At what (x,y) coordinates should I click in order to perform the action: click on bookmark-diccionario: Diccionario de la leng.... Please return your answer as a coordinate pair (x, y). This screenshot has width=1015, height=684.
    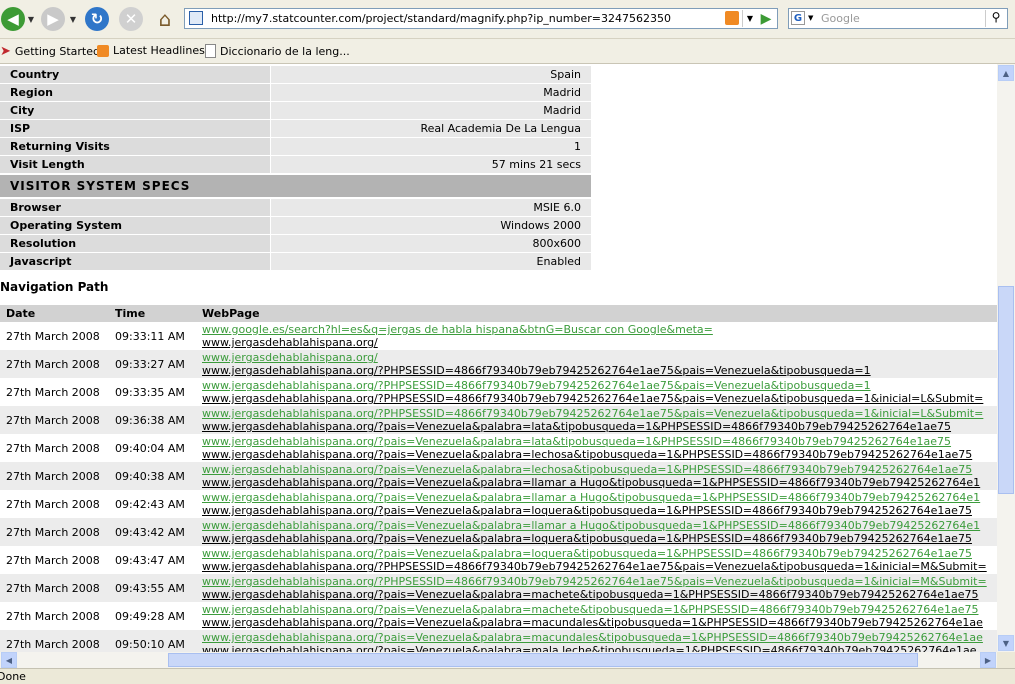
    Looking at the image, I should click on (277, 51).